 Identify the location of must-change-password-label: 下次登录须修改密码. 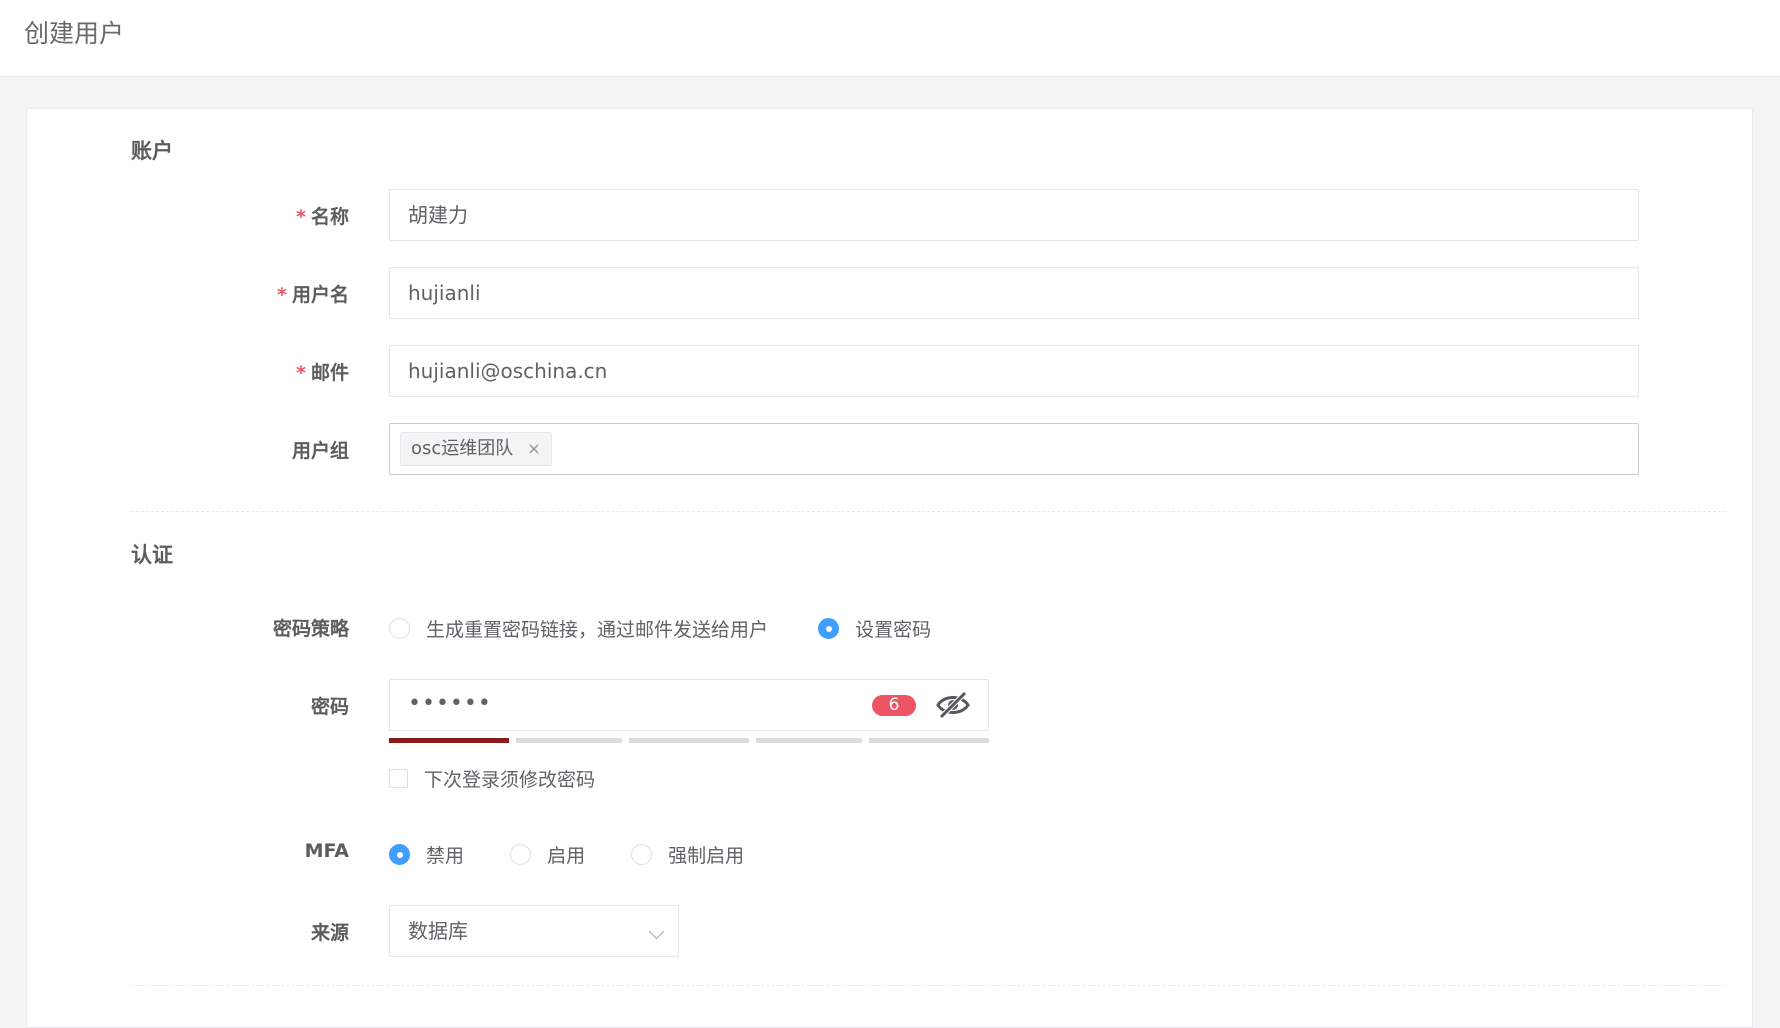
(510, 780).